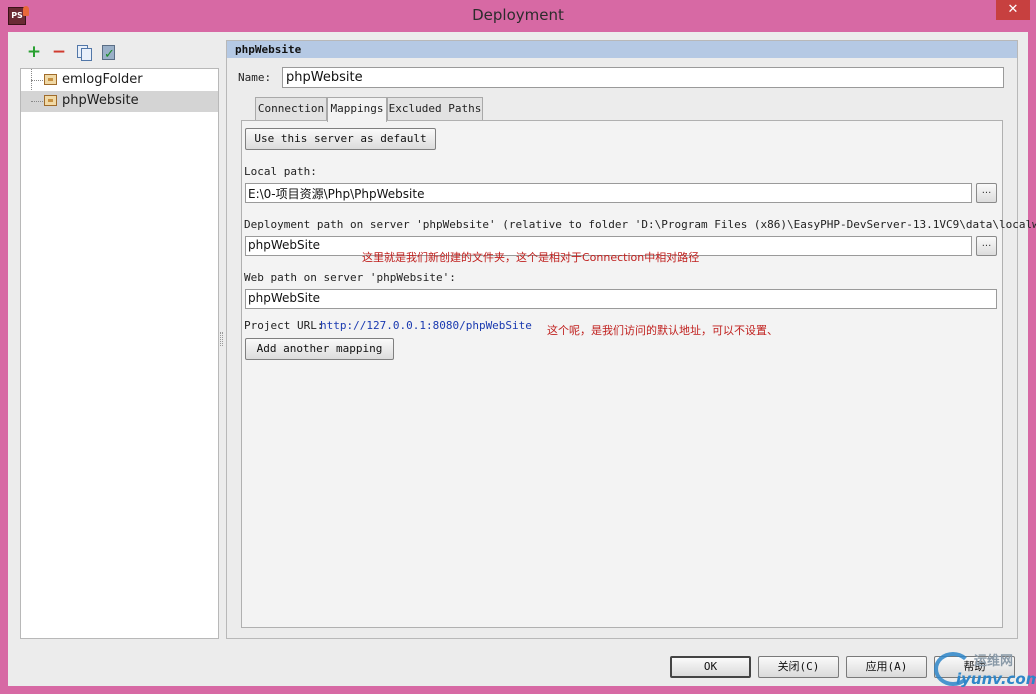 The width and height of the screenshot is (1036, 694). I want to click on site-watermark: 运维网 iyunv.com, so click(985, 671).